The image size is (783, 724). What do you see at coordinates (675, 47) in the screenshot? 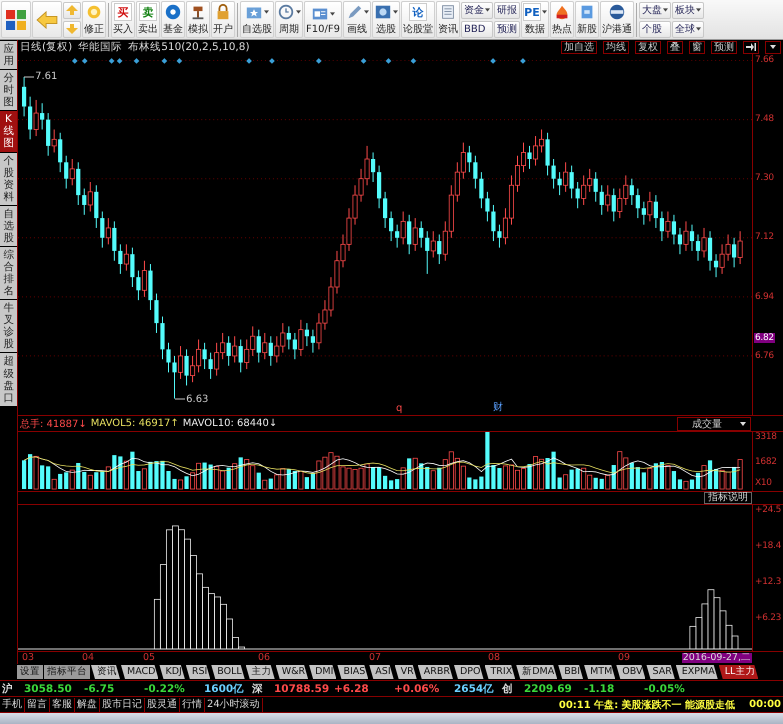
I see `chart-button: 叠` at bounding box center [675, 47].